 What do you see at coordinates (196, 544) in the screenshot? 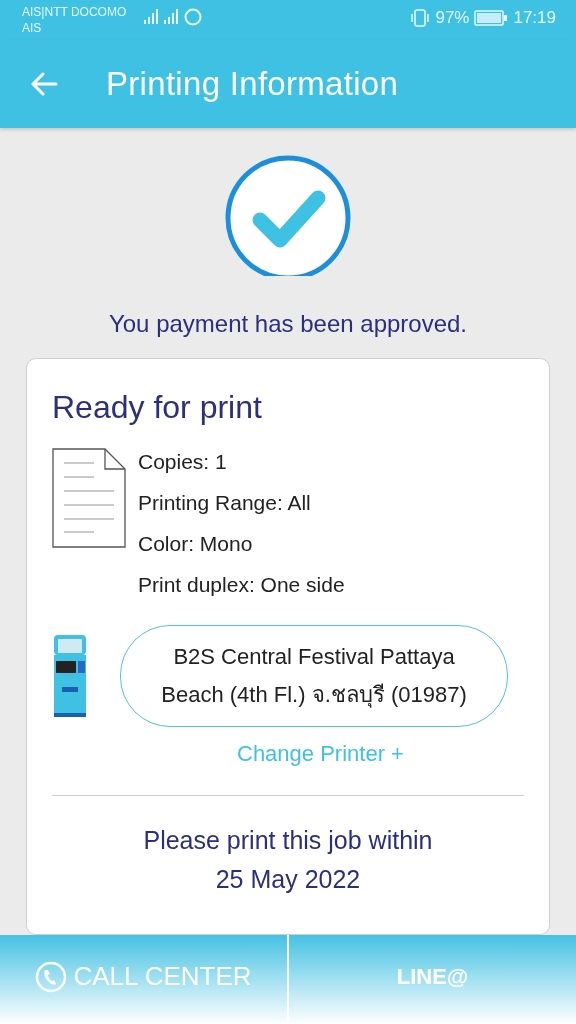
I see `print-setting: Color: Mono` at bounding box center [196, 544].